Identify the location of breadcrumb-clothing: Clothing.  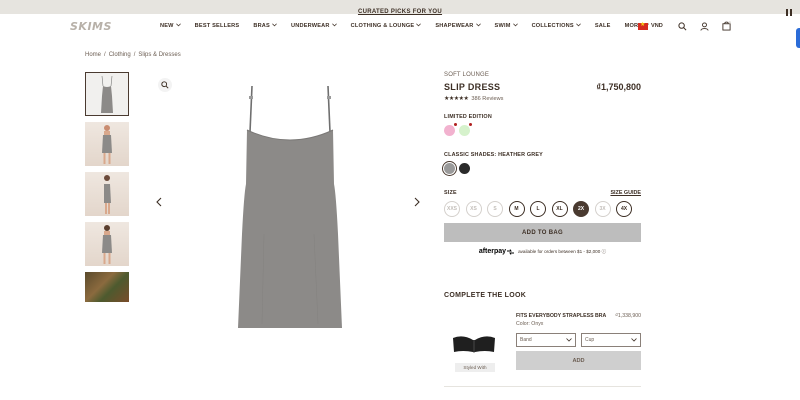
(120, 55).